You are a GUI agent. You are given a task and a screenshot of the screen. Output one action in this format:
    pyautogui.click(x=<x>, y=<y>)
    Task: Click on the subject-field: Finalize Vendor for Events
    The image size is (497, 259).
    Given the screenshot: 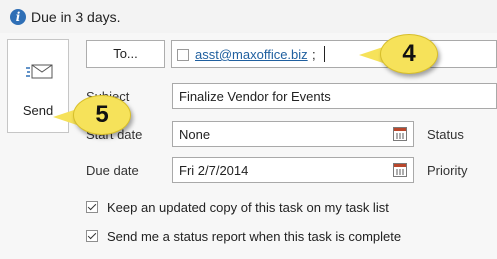 What is the action you would take?
    pyautogui.click(x=334, y=96)
    